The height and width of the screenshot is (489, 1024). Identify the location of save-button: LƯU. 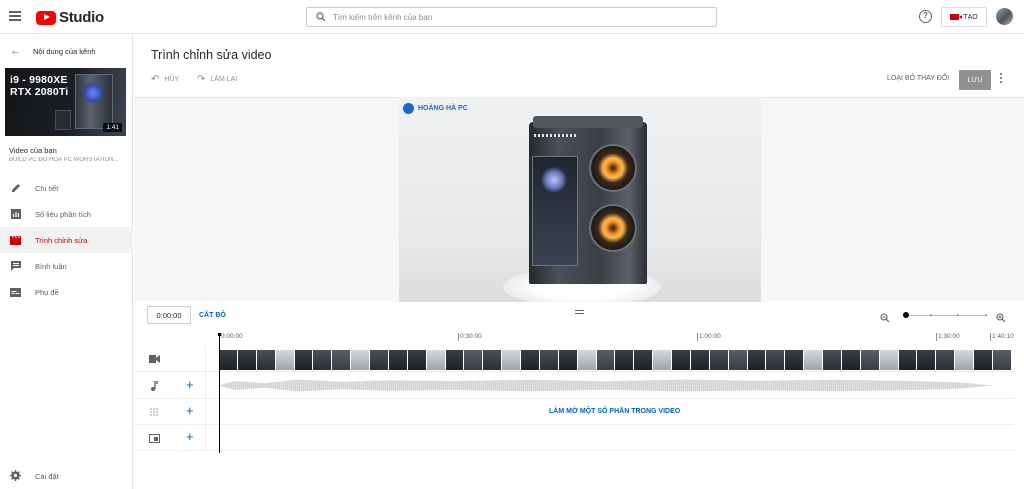
(975, 80).